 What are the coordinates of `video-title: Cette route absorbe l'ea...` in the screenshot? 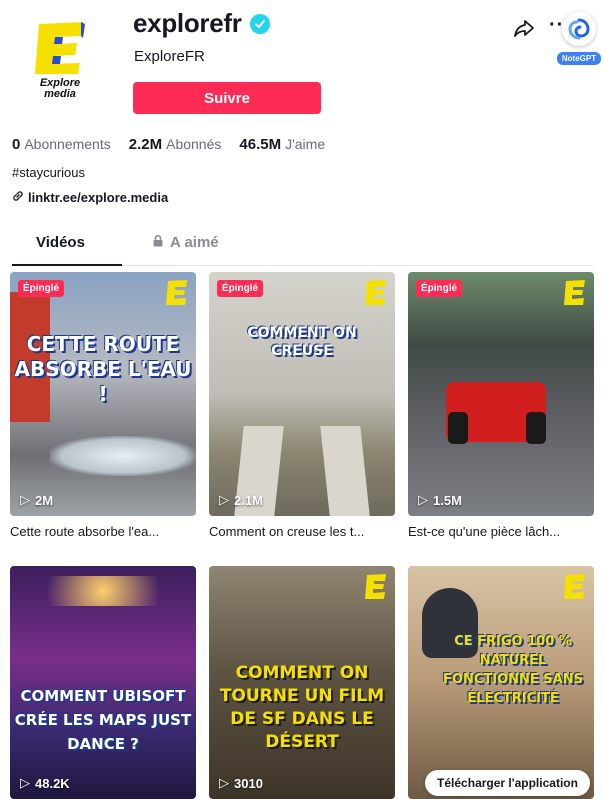 It's located at (103, 531).